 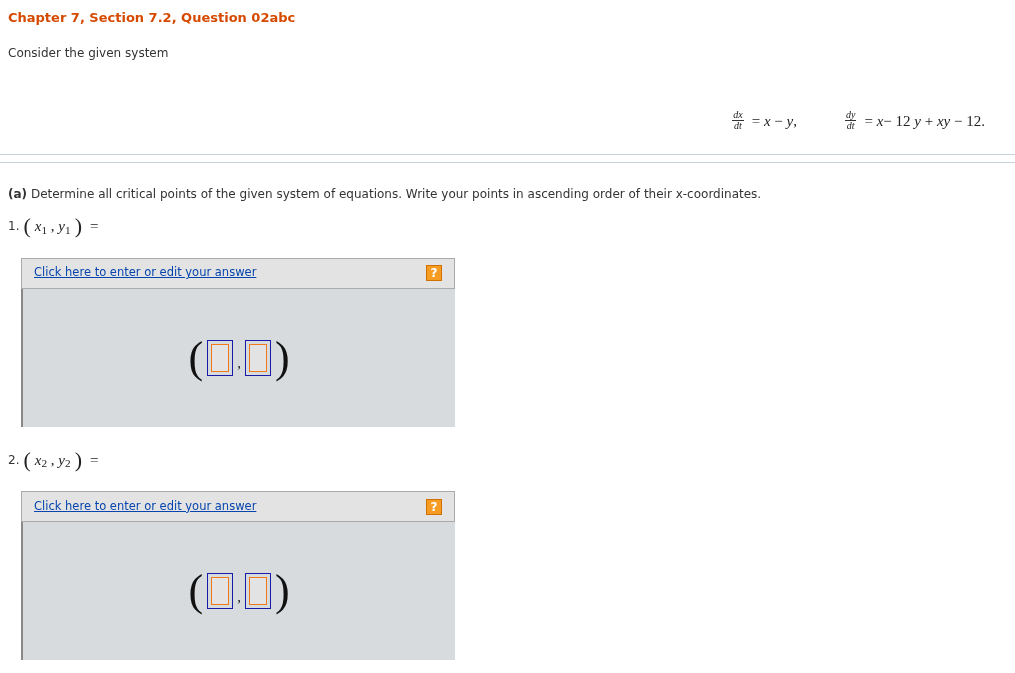 I want to click on question-title: Chapter 7, Section 7.2, Question 02abc, so click(x=152, y=18).